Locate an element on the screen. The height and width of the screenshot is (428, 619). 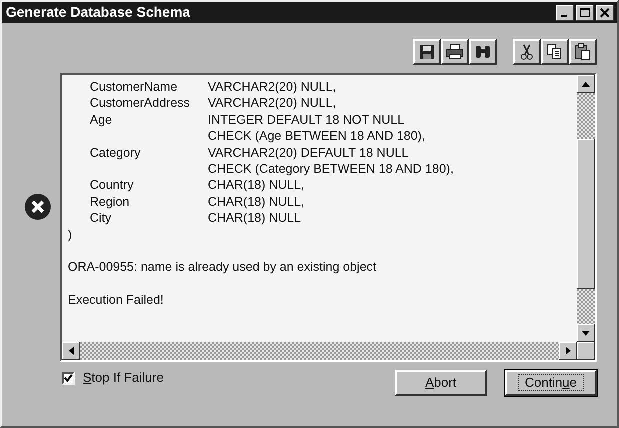
copy-icon is located at coordinates (555, 52).